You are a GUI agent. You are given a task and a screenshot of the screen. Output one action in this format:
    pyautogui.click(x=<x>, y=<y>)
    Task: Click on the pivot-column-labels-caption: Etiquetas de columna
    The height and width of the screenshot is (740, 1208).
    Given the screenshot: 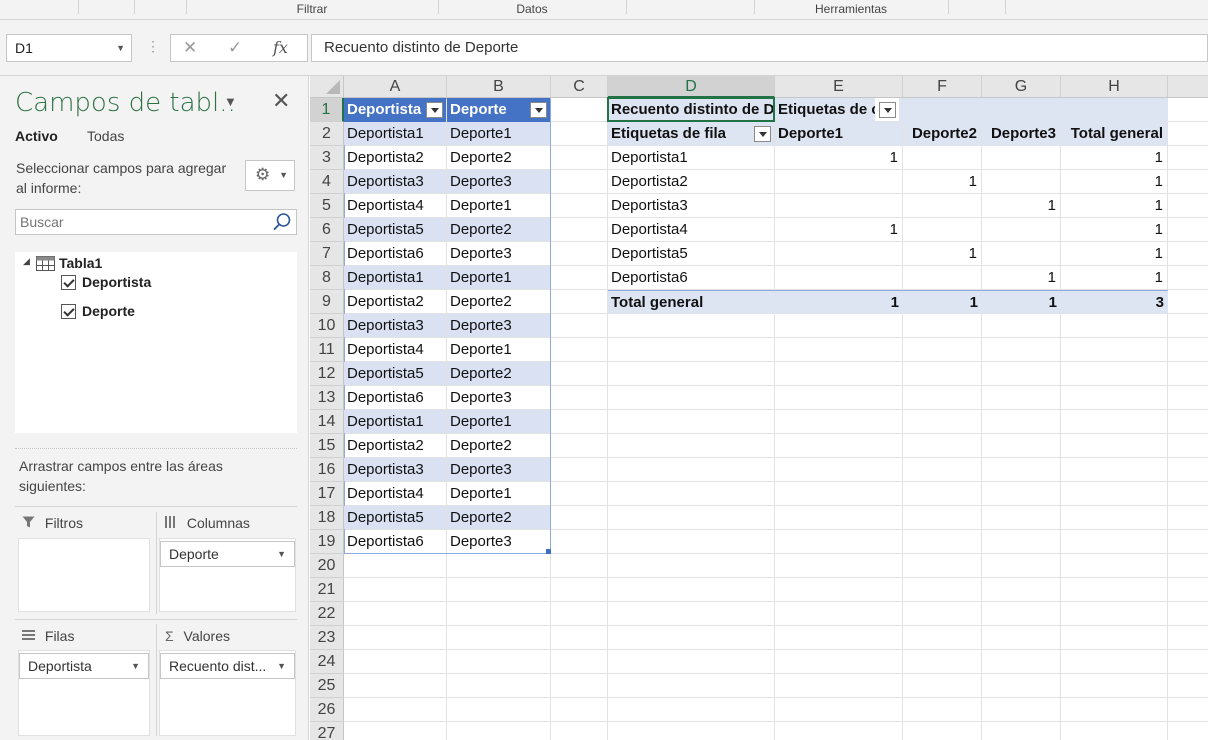 What is the action you would take?
    pyautogui.click(x=825, y=110)
    